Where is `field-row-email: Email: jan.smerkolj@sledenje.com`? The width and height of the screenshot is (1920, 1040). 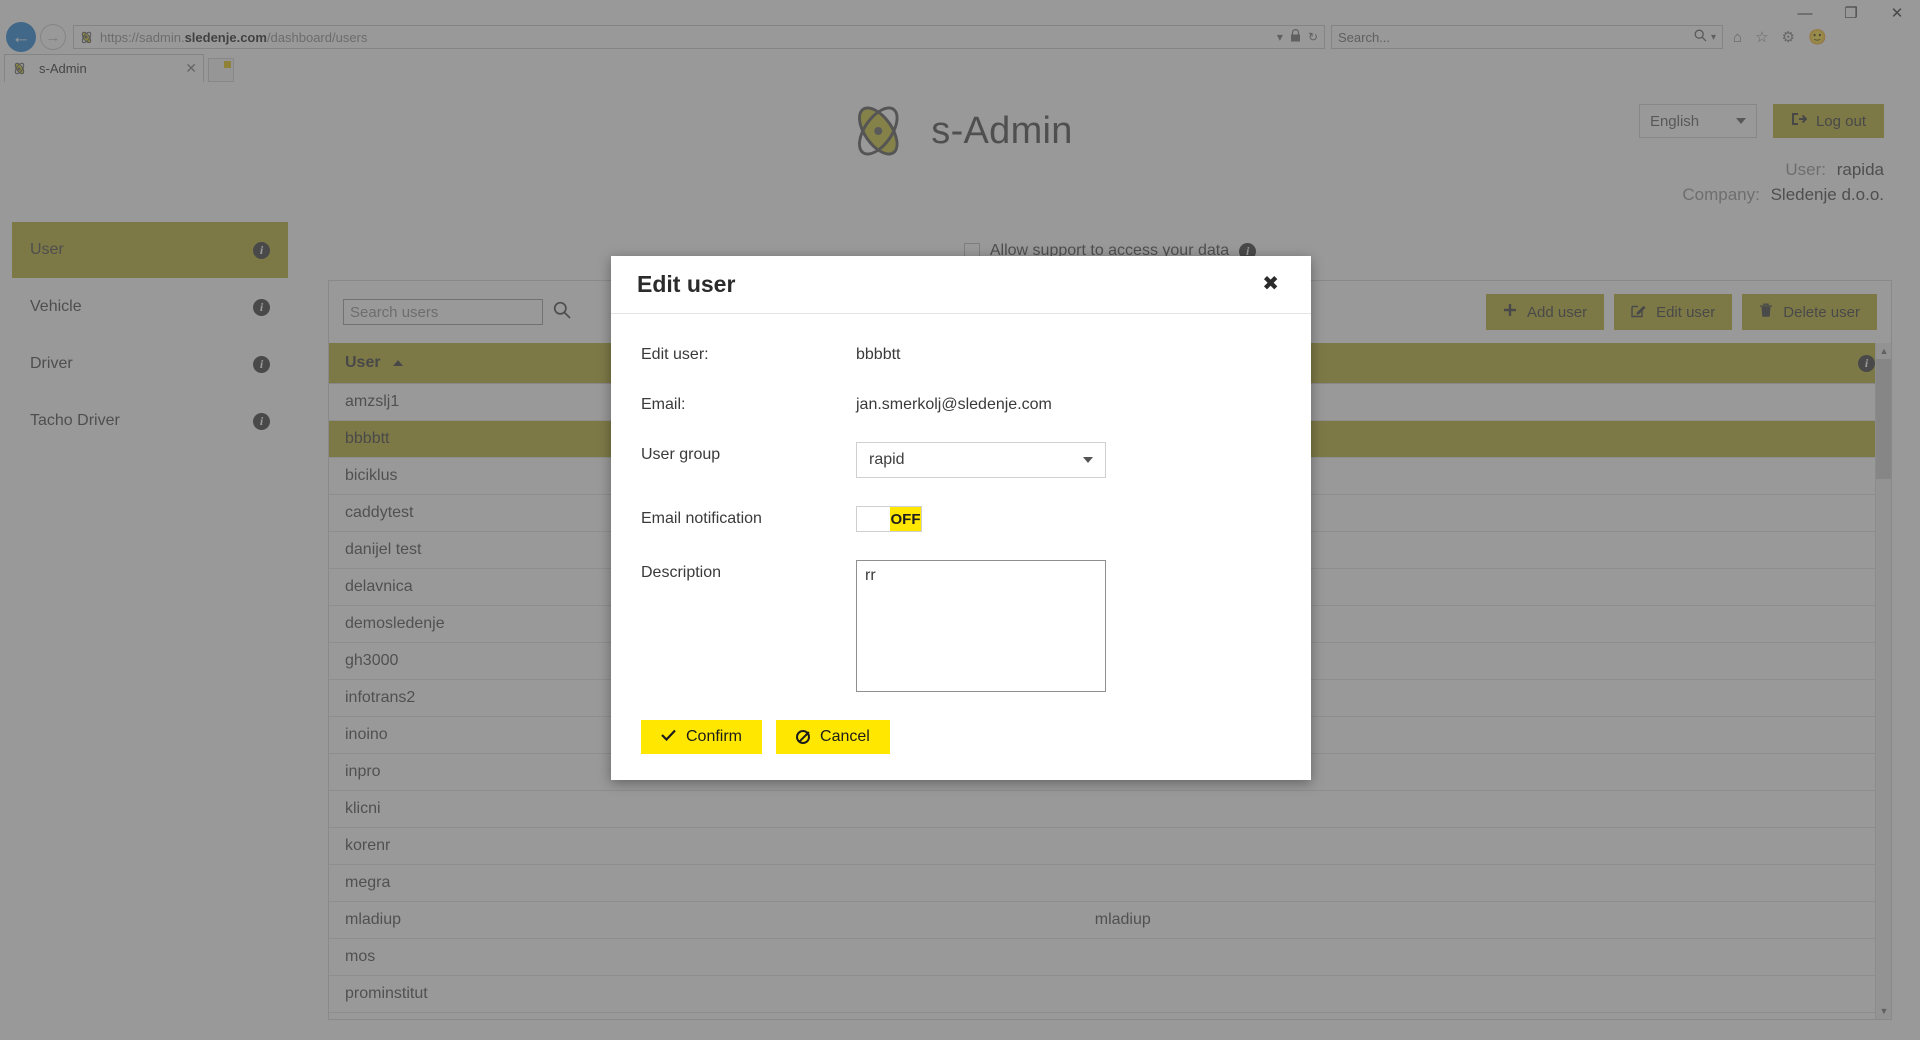 field-row-email: Email: jan.smerkolj@sledenje.com is located at coordinates (961, 403).